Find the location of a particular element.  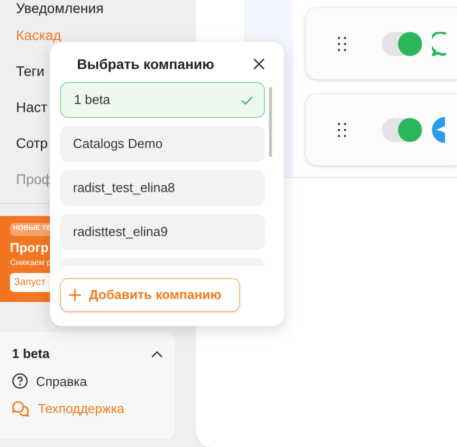

chevron-icon is located at coordinates (157, 354).